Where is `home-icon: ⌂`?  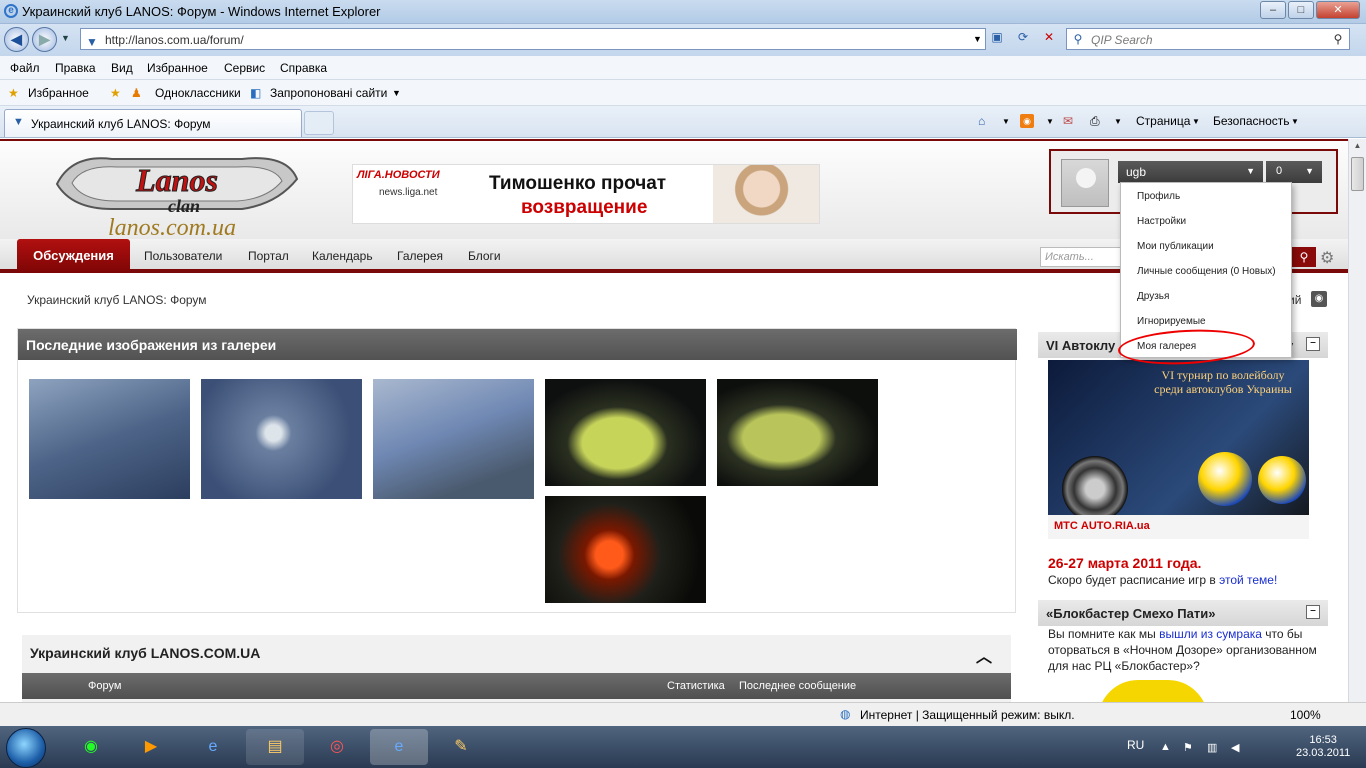 home-icon: ⌂ is located at coordinates (981, 121).